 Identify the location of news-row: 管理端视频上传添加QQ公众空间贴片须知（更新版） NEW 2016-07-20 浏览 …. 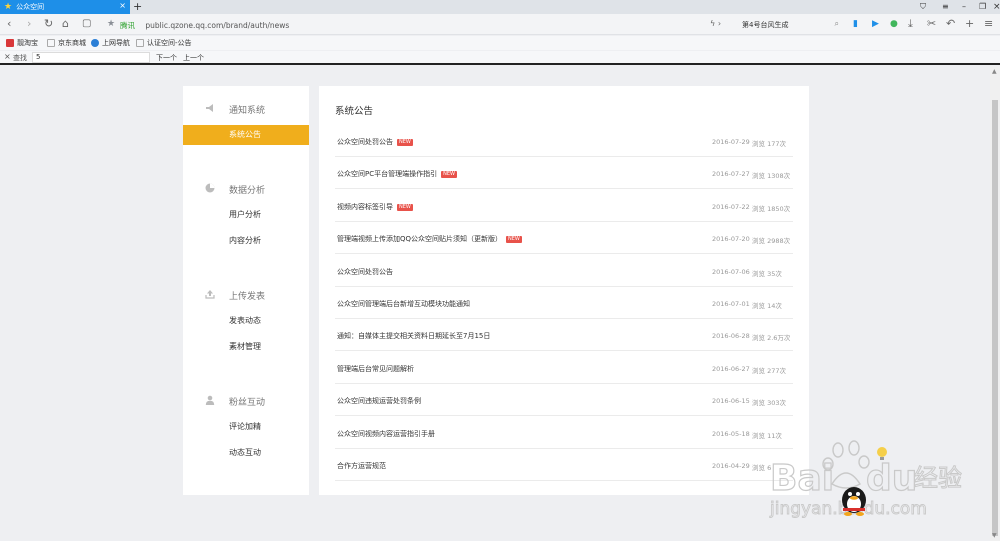
(564, 238).